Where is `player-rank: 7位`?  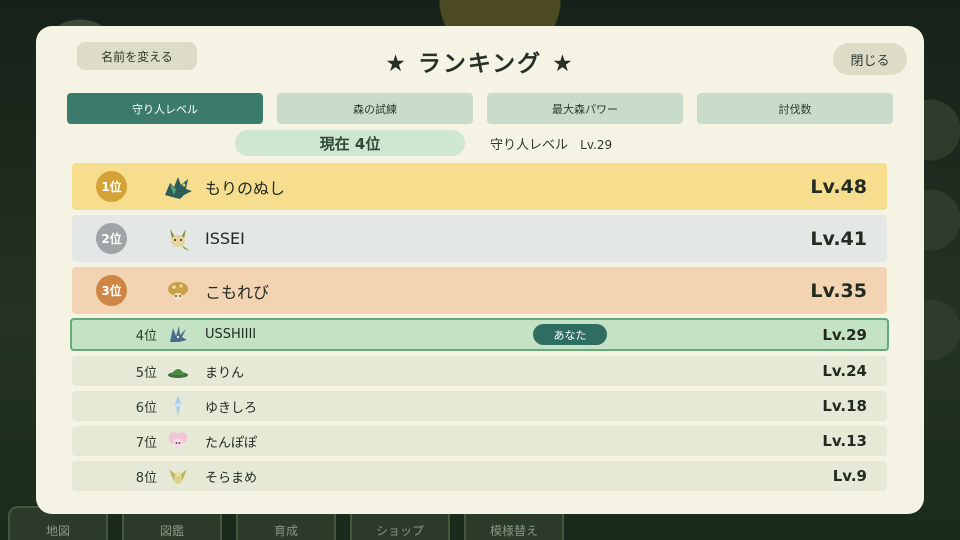 player-rank: 7位 is located at coordinates (146, 443).